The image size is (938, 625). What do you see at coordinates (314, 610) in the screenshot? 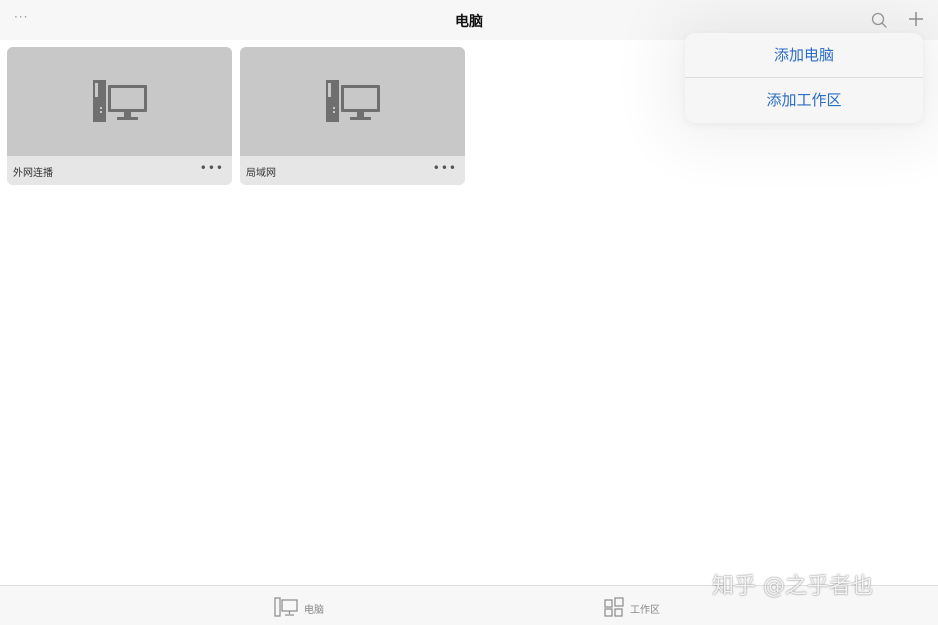
I see `tab-label: 电脑` at bounding box center [314, 610].